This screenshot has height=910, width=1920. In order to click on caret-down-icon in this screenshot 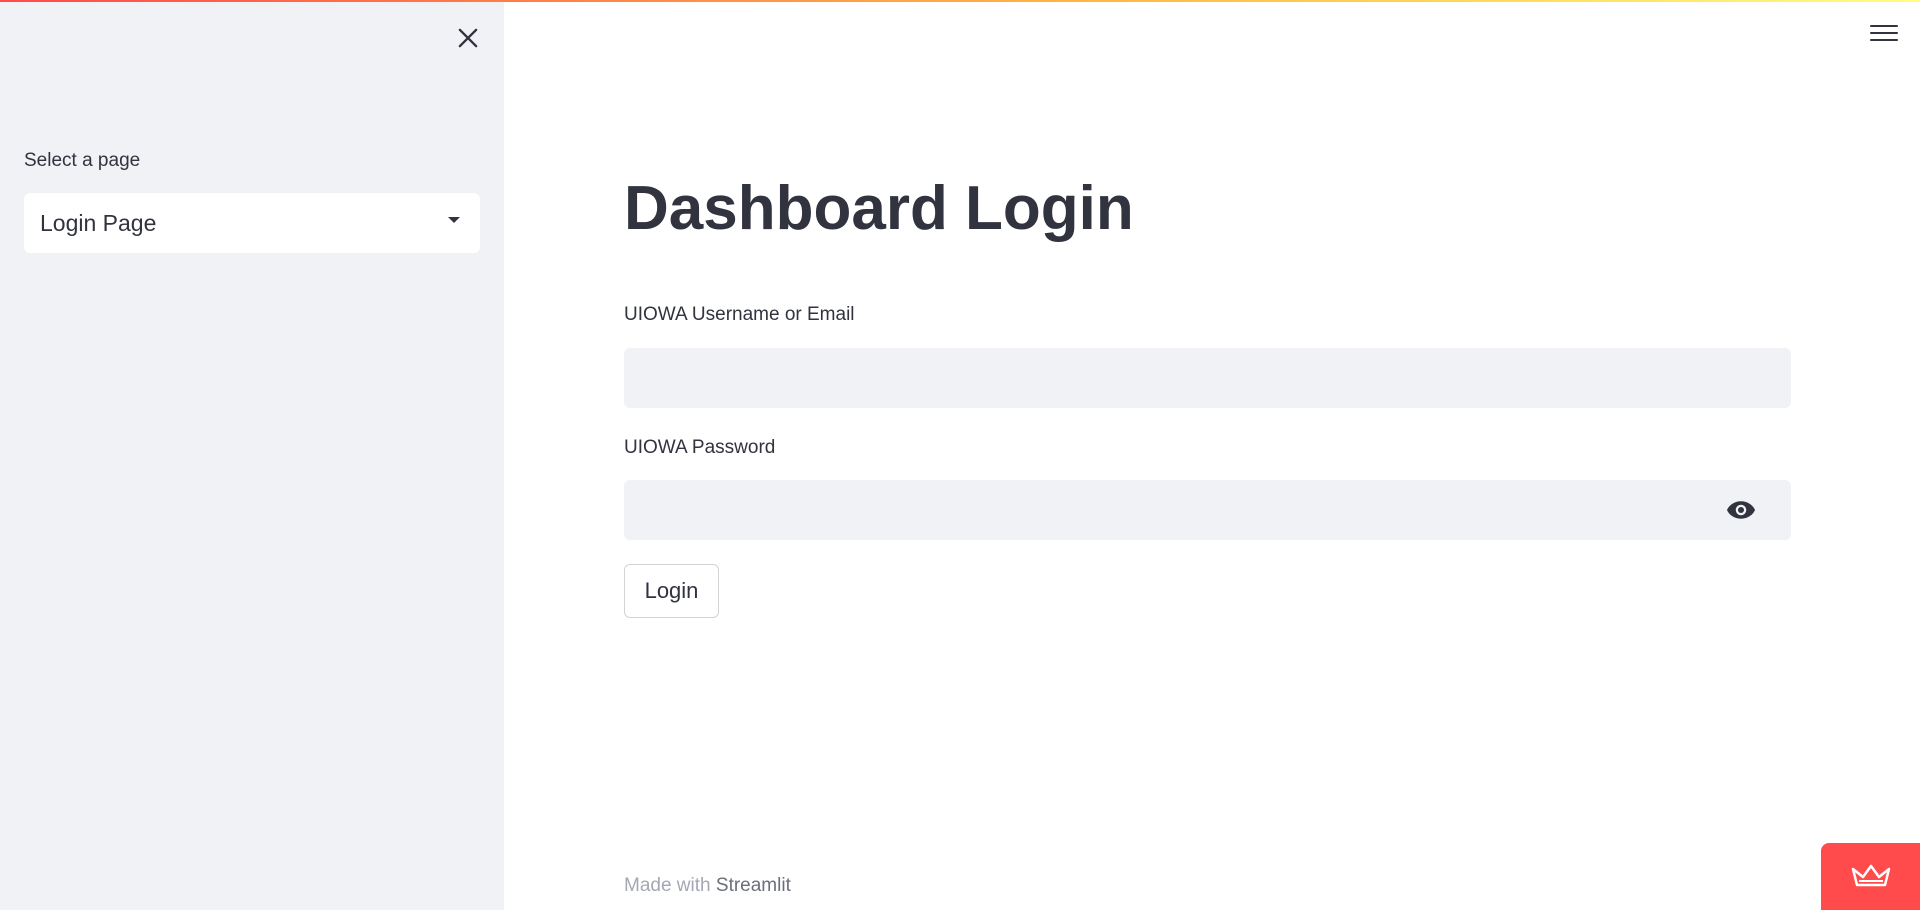, I will do `click(454, 220)`.